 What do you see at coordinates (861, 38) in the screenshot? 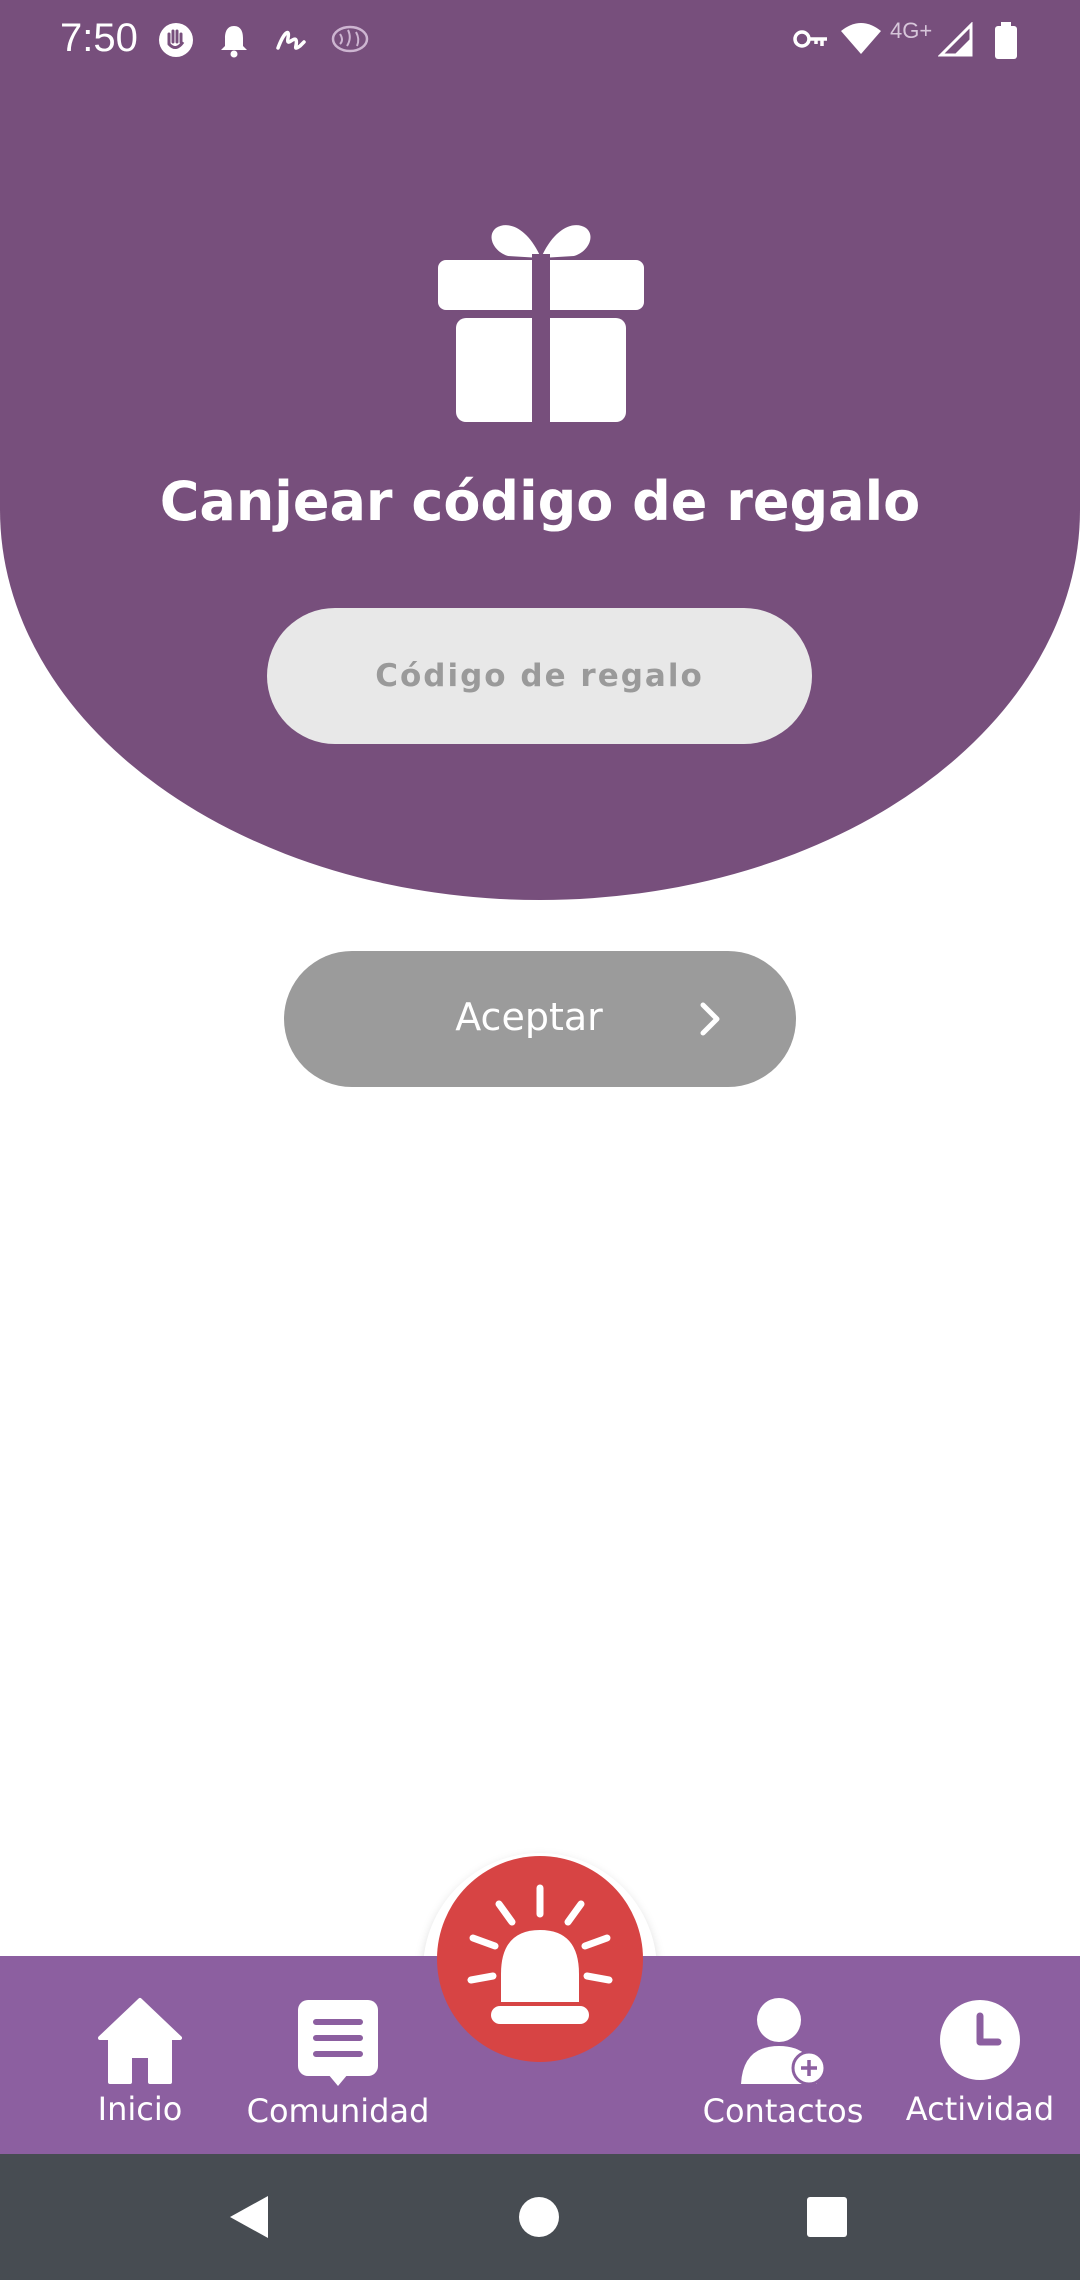
I see `wifi-icon` at bounding box center [861, 38].